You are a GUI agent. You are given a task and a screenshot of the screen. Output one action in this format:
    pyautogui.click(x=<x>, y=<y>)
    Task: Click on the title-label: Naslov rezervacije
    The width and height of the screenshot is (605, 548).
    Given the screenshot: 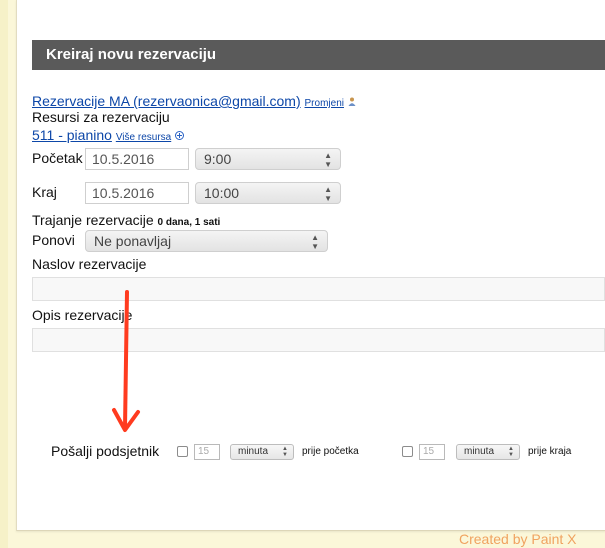 What is the action you would take?
    pyautogui.click(x=89, y=264)
    